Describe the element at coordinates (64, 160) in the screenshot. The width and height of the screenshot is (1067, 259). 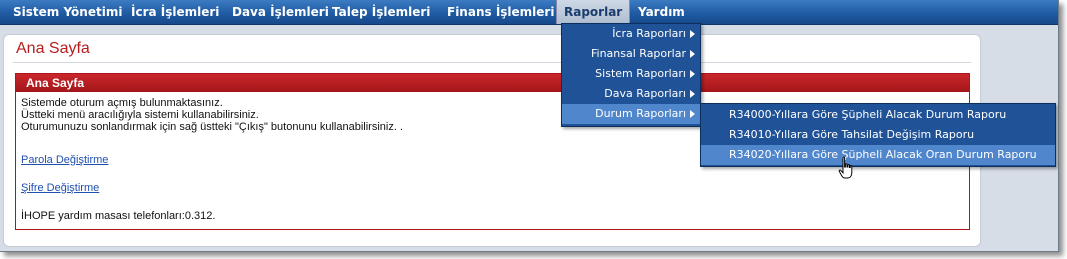
I see `password-change-link: Parola Değiştirme` at that location.